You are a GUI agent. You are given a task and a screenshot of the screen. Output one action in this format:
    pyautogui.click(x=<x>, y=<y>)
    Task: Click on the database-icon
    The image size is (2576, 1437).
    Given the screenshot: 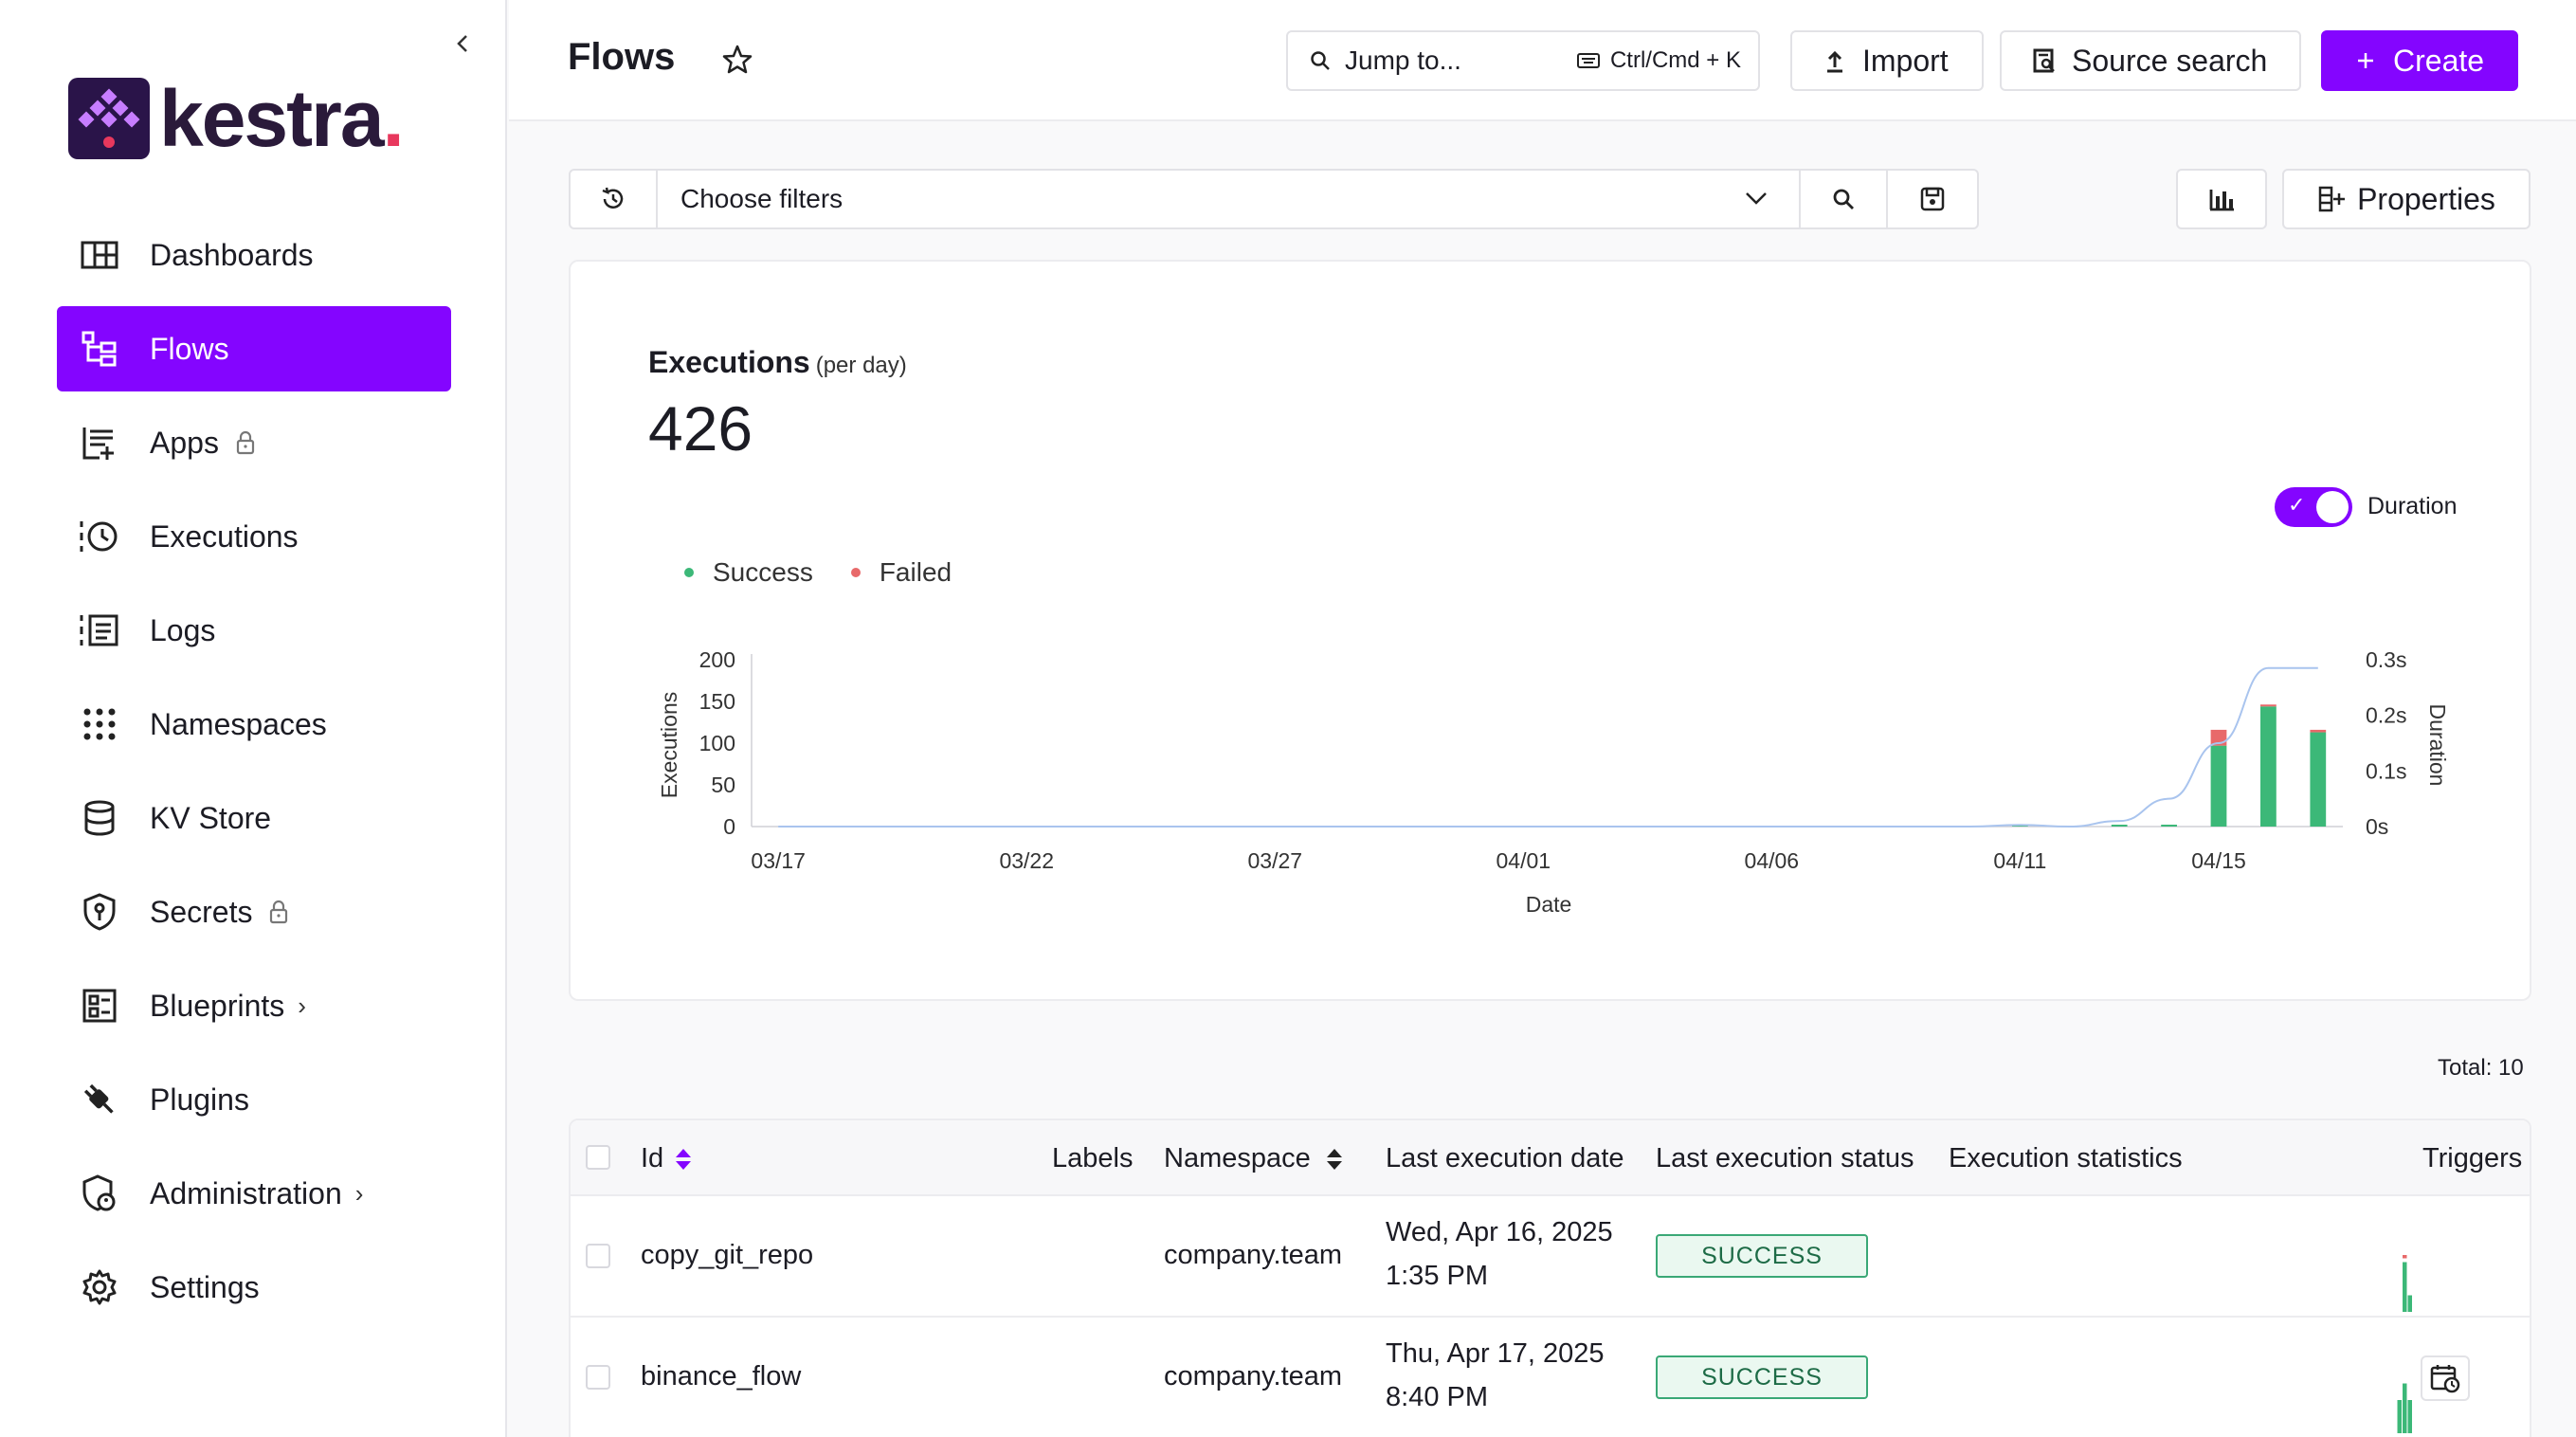 What is the action you would take?
    pyautogui.click(x=99, y=818)
    